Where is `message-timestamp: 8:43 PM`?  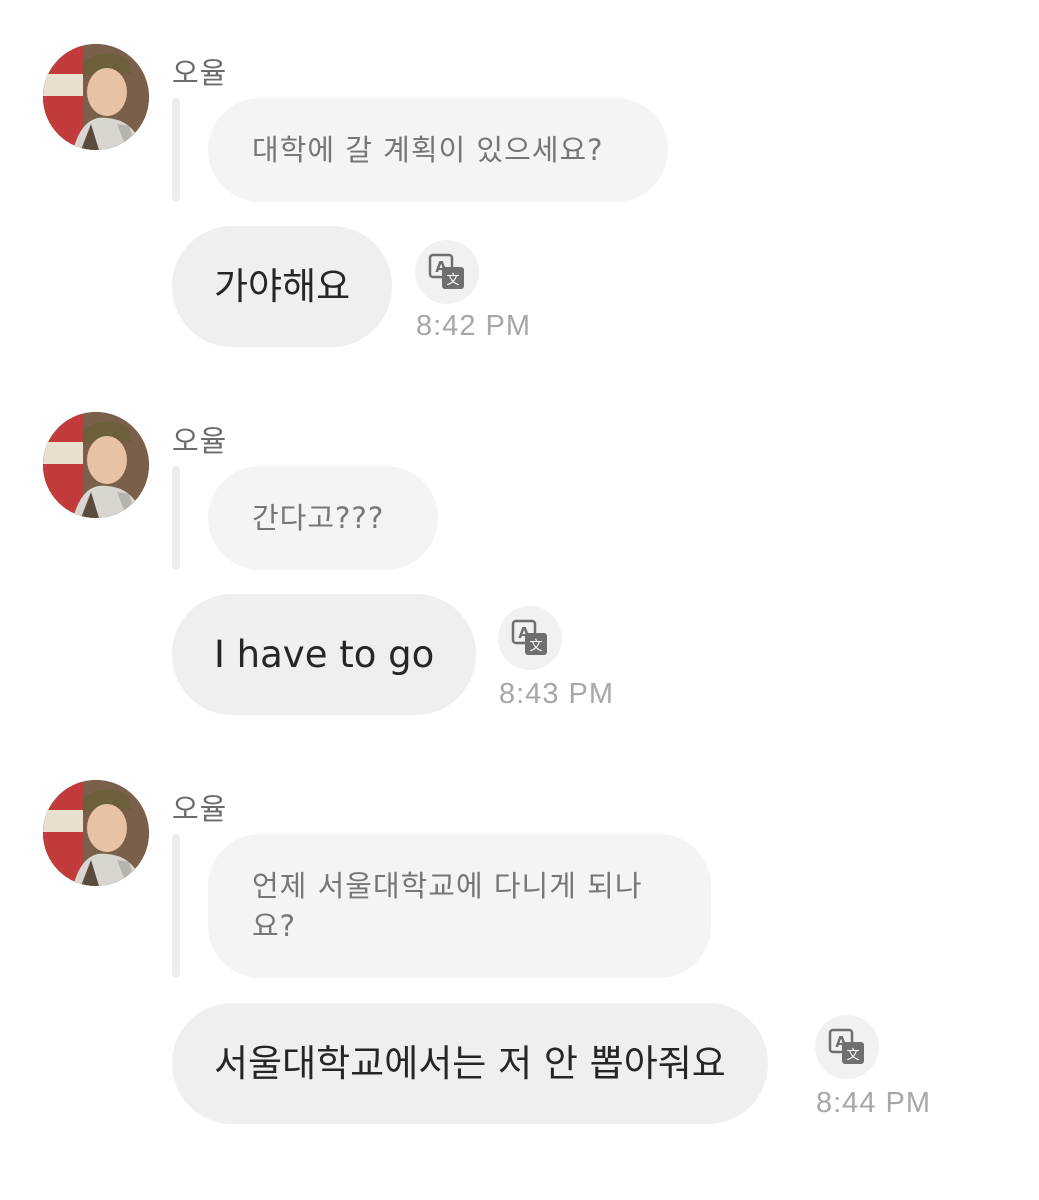 message-timestamp: 8:43 PM is located at coordinates (556, 694).